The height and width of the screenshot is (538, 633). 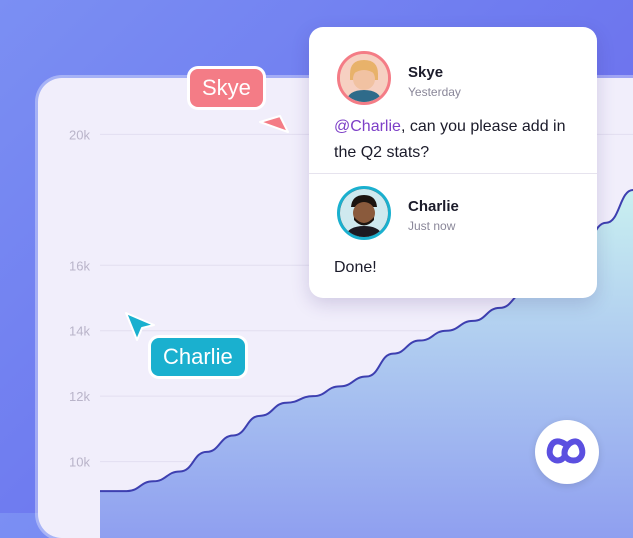 I want to click on y-tick-label: 14k, so click(x=79, y=331).